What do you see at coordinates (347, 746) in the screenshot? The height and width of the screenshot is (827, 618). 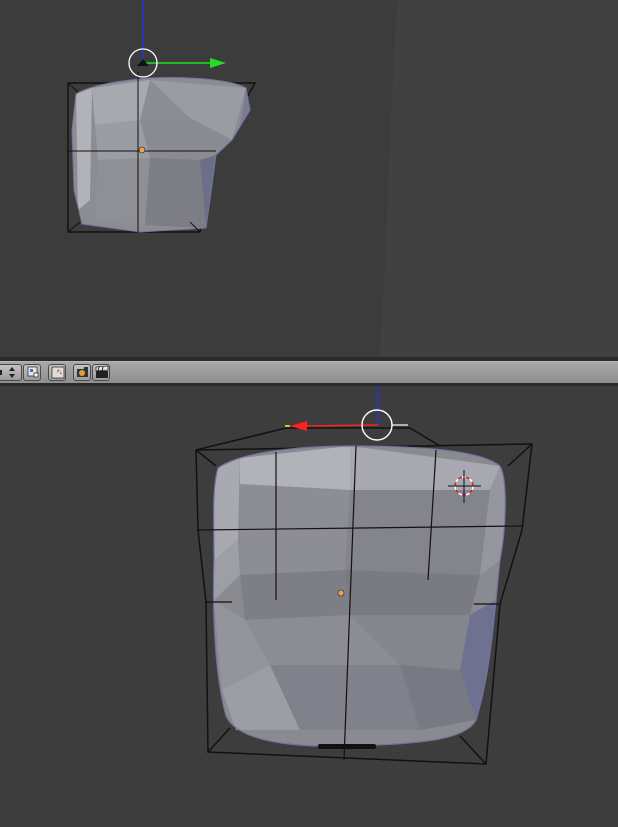 I see `bottom-mesh-shadow` at bounding box center [347, 746].